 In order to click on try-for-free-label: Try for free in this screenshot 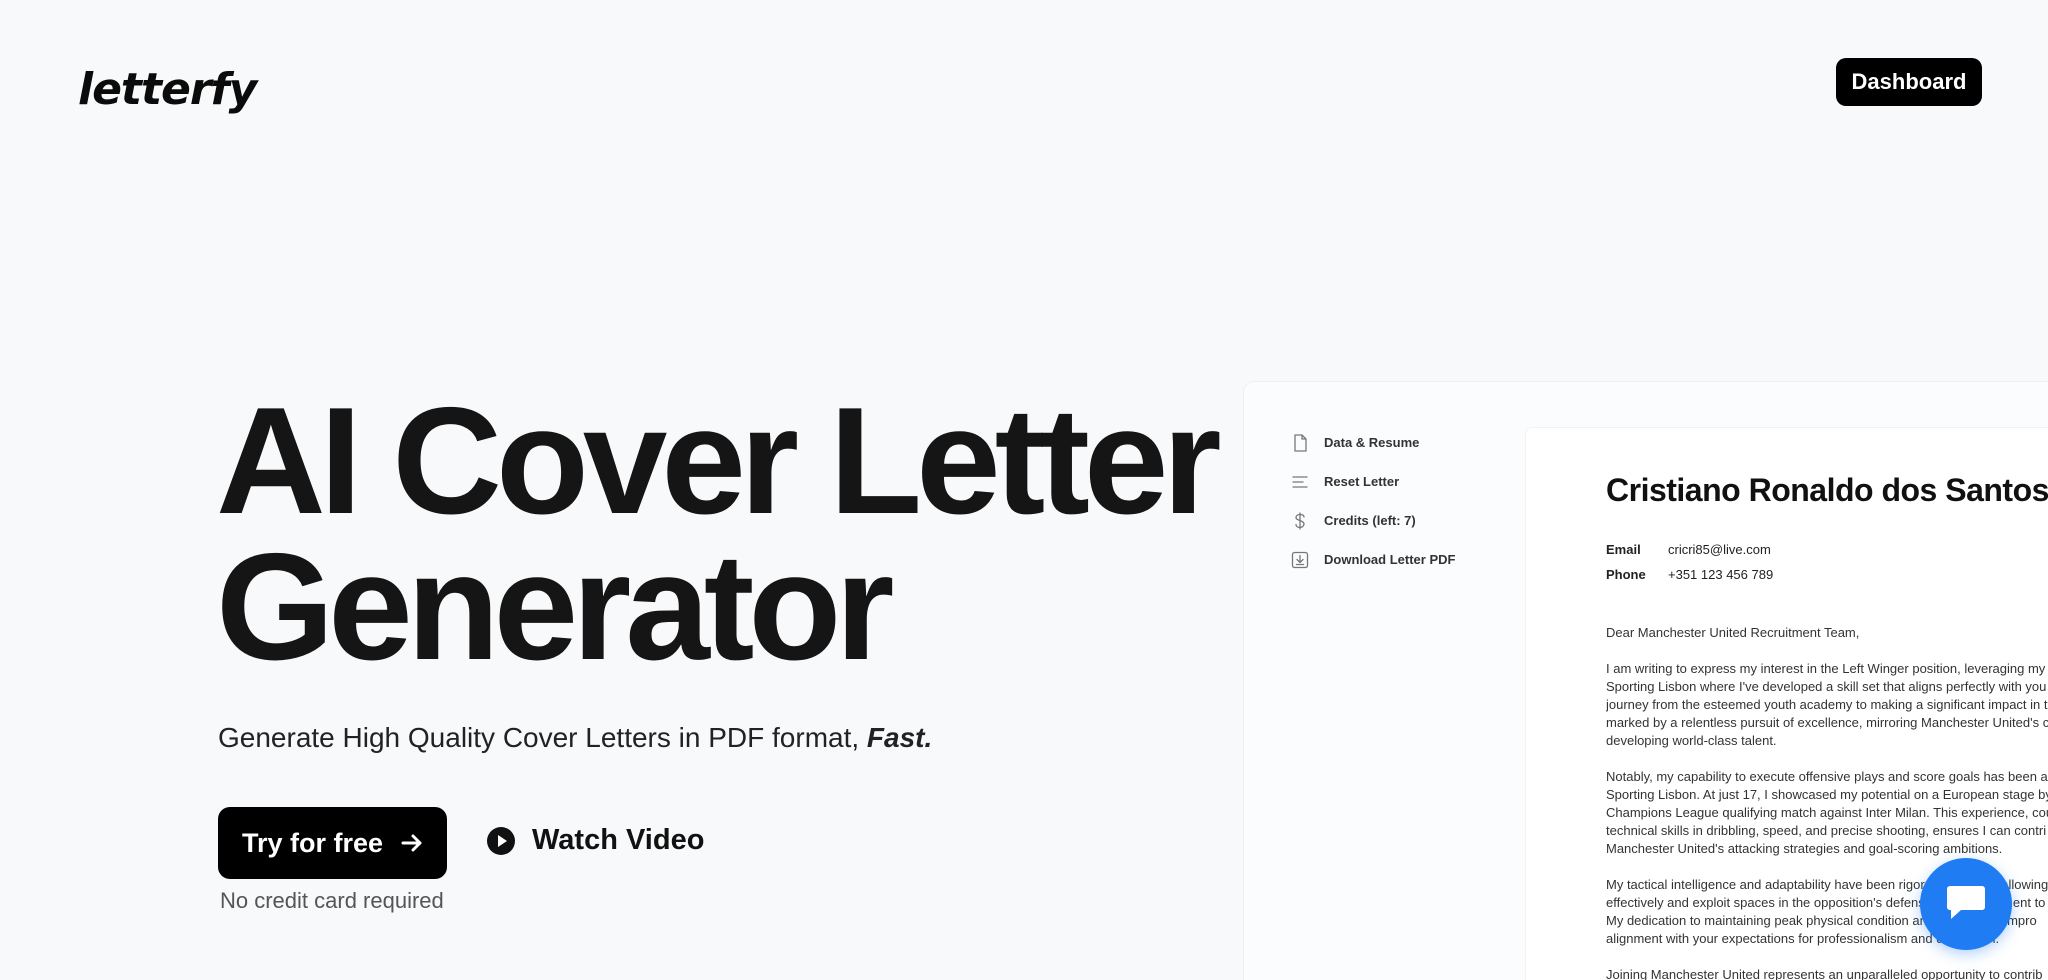, I will do `click(312, 842)`.